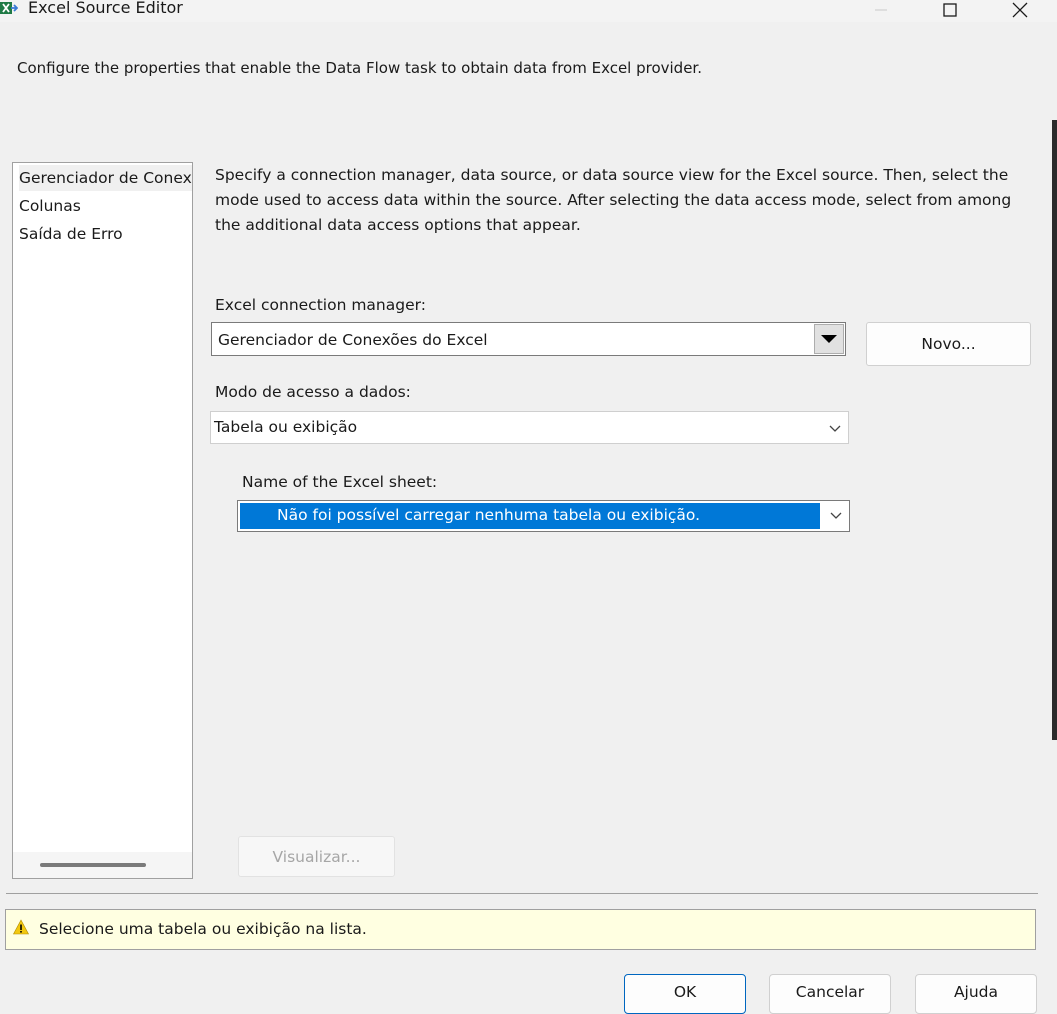 This screenshot has width=1057, height=1014. Describe the element at coordinates (522, 893) in the screenshot. I see `divider` at that location.